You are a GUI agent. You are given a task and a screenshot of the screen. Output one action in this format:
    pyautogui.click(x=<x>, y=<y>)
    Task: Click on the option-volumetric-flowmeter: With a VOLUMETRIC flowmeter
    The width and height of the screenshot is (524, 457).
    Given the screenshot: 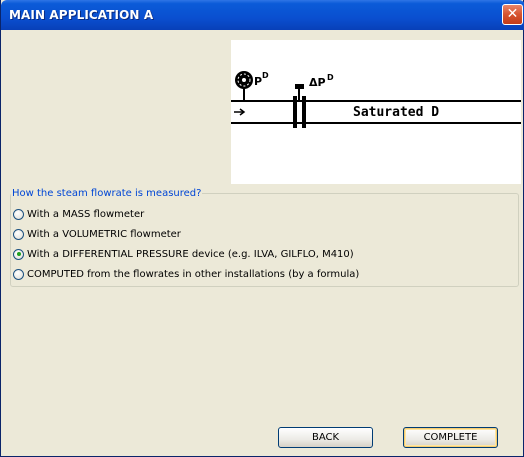 What is the action you would take?
    pyautogui.click(x=97, y=234)
    